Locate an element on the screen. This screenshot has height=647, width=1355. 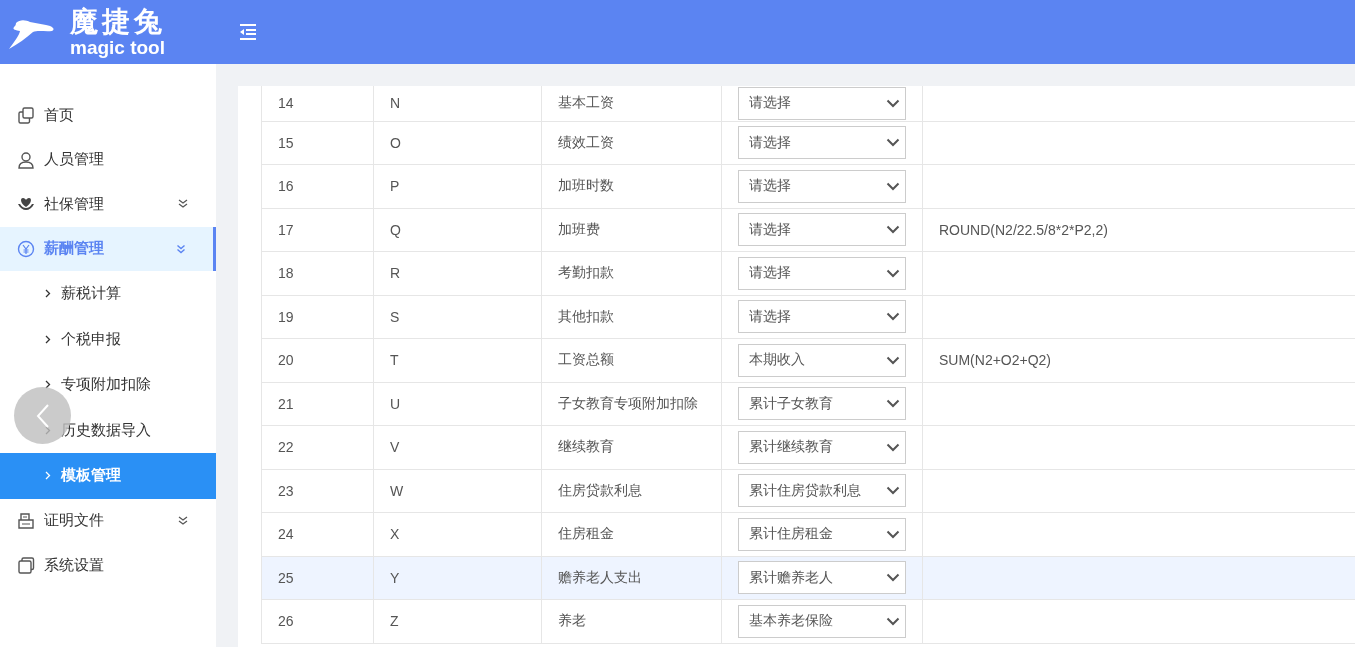
table-cell: 26 is located at coordinates (317, 621).